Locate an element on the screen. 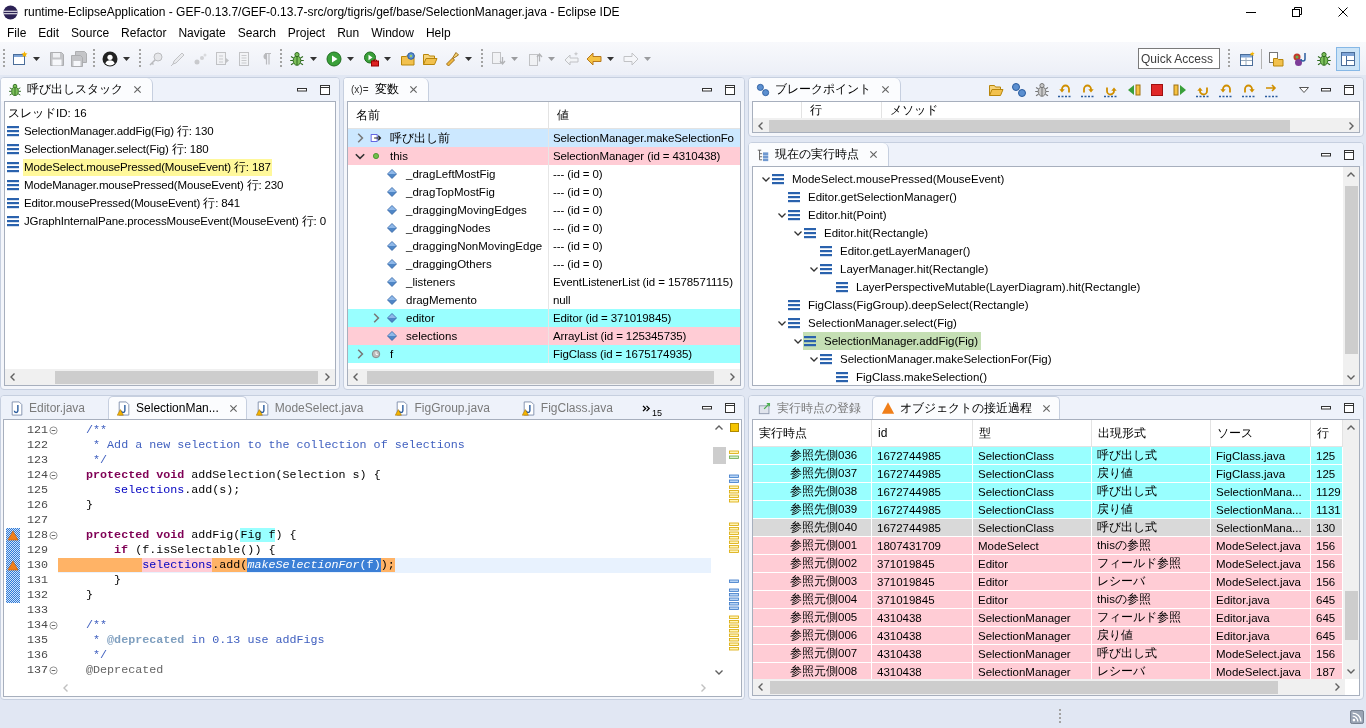 The image size is (1366, 728). table-row: 参照先側040 1672744985 SelectionClass 呼び出し式 SelectionMana... 130 is located at coordinates (1048, 528).